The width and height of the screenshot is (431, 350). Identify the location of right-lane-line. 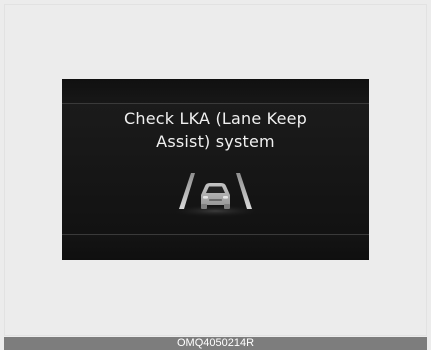
(244, 191).